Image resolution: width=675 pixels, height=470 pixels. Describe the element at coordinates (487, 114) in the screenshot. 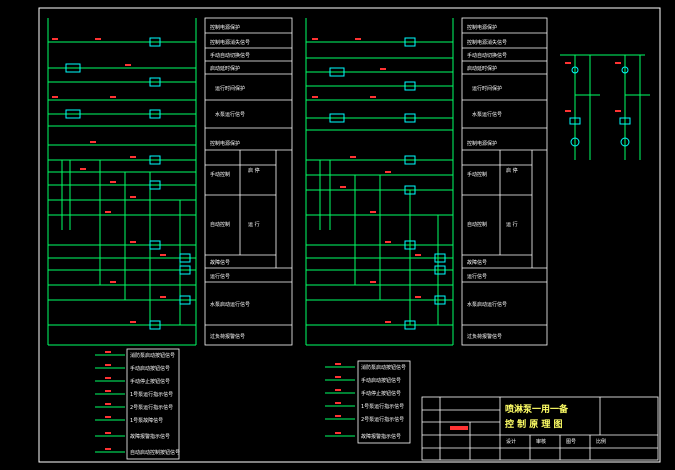

I see `right-row-6: 水泵运行信号` at that location.